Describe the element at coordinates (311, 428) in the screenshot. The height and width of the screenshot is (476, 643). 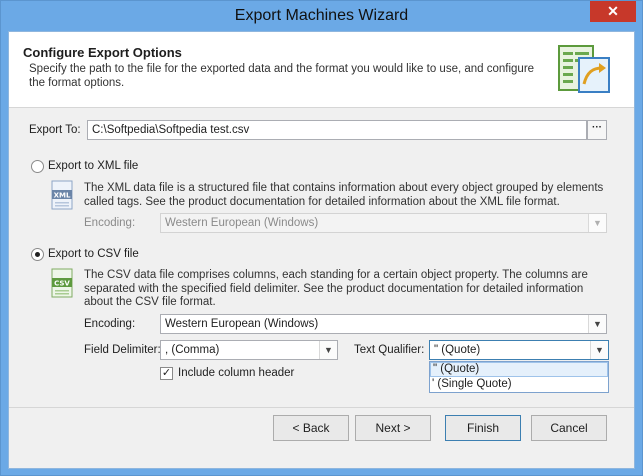
I see `back-button: < Back` at that location.